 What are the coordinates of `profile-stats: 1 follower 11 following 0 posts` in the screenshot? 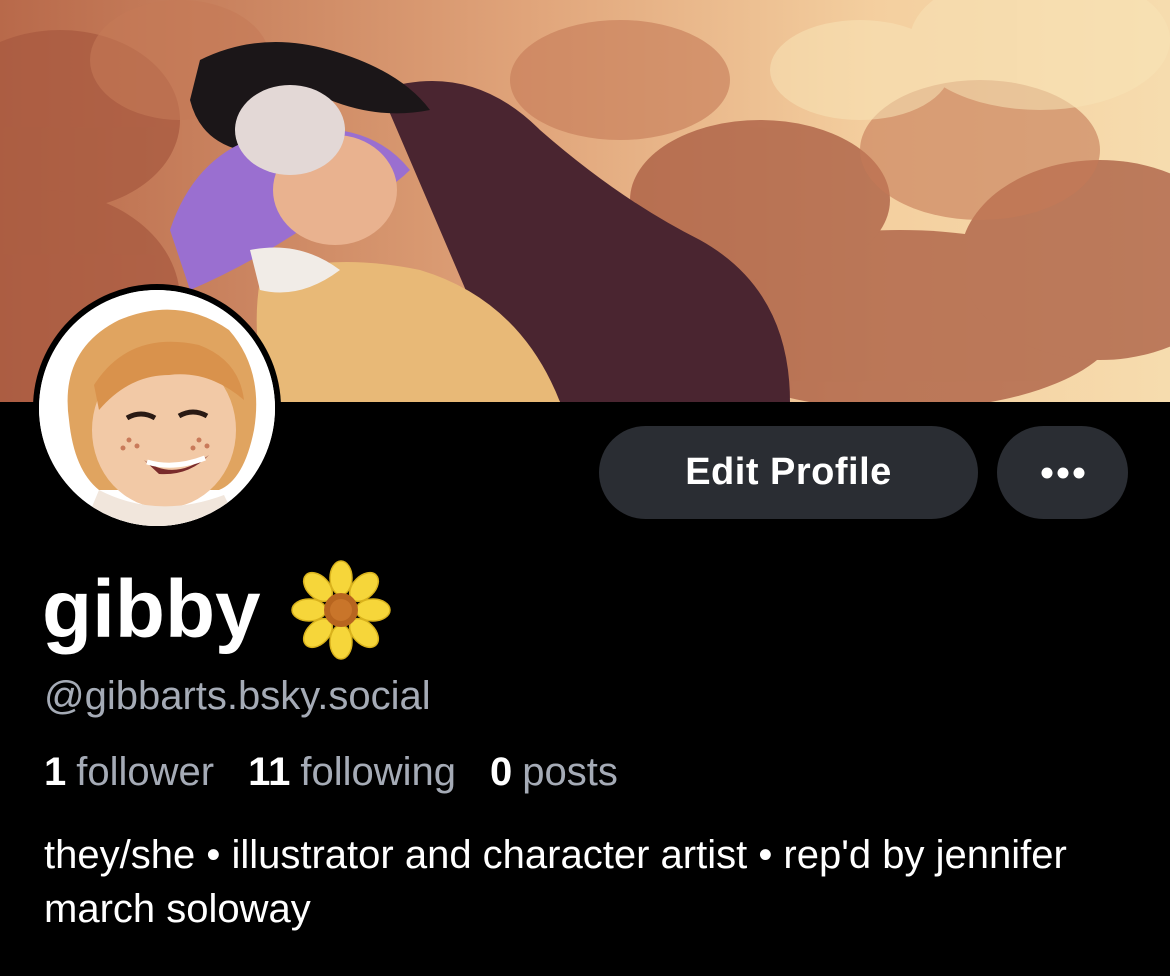 It's located at (331, 772).